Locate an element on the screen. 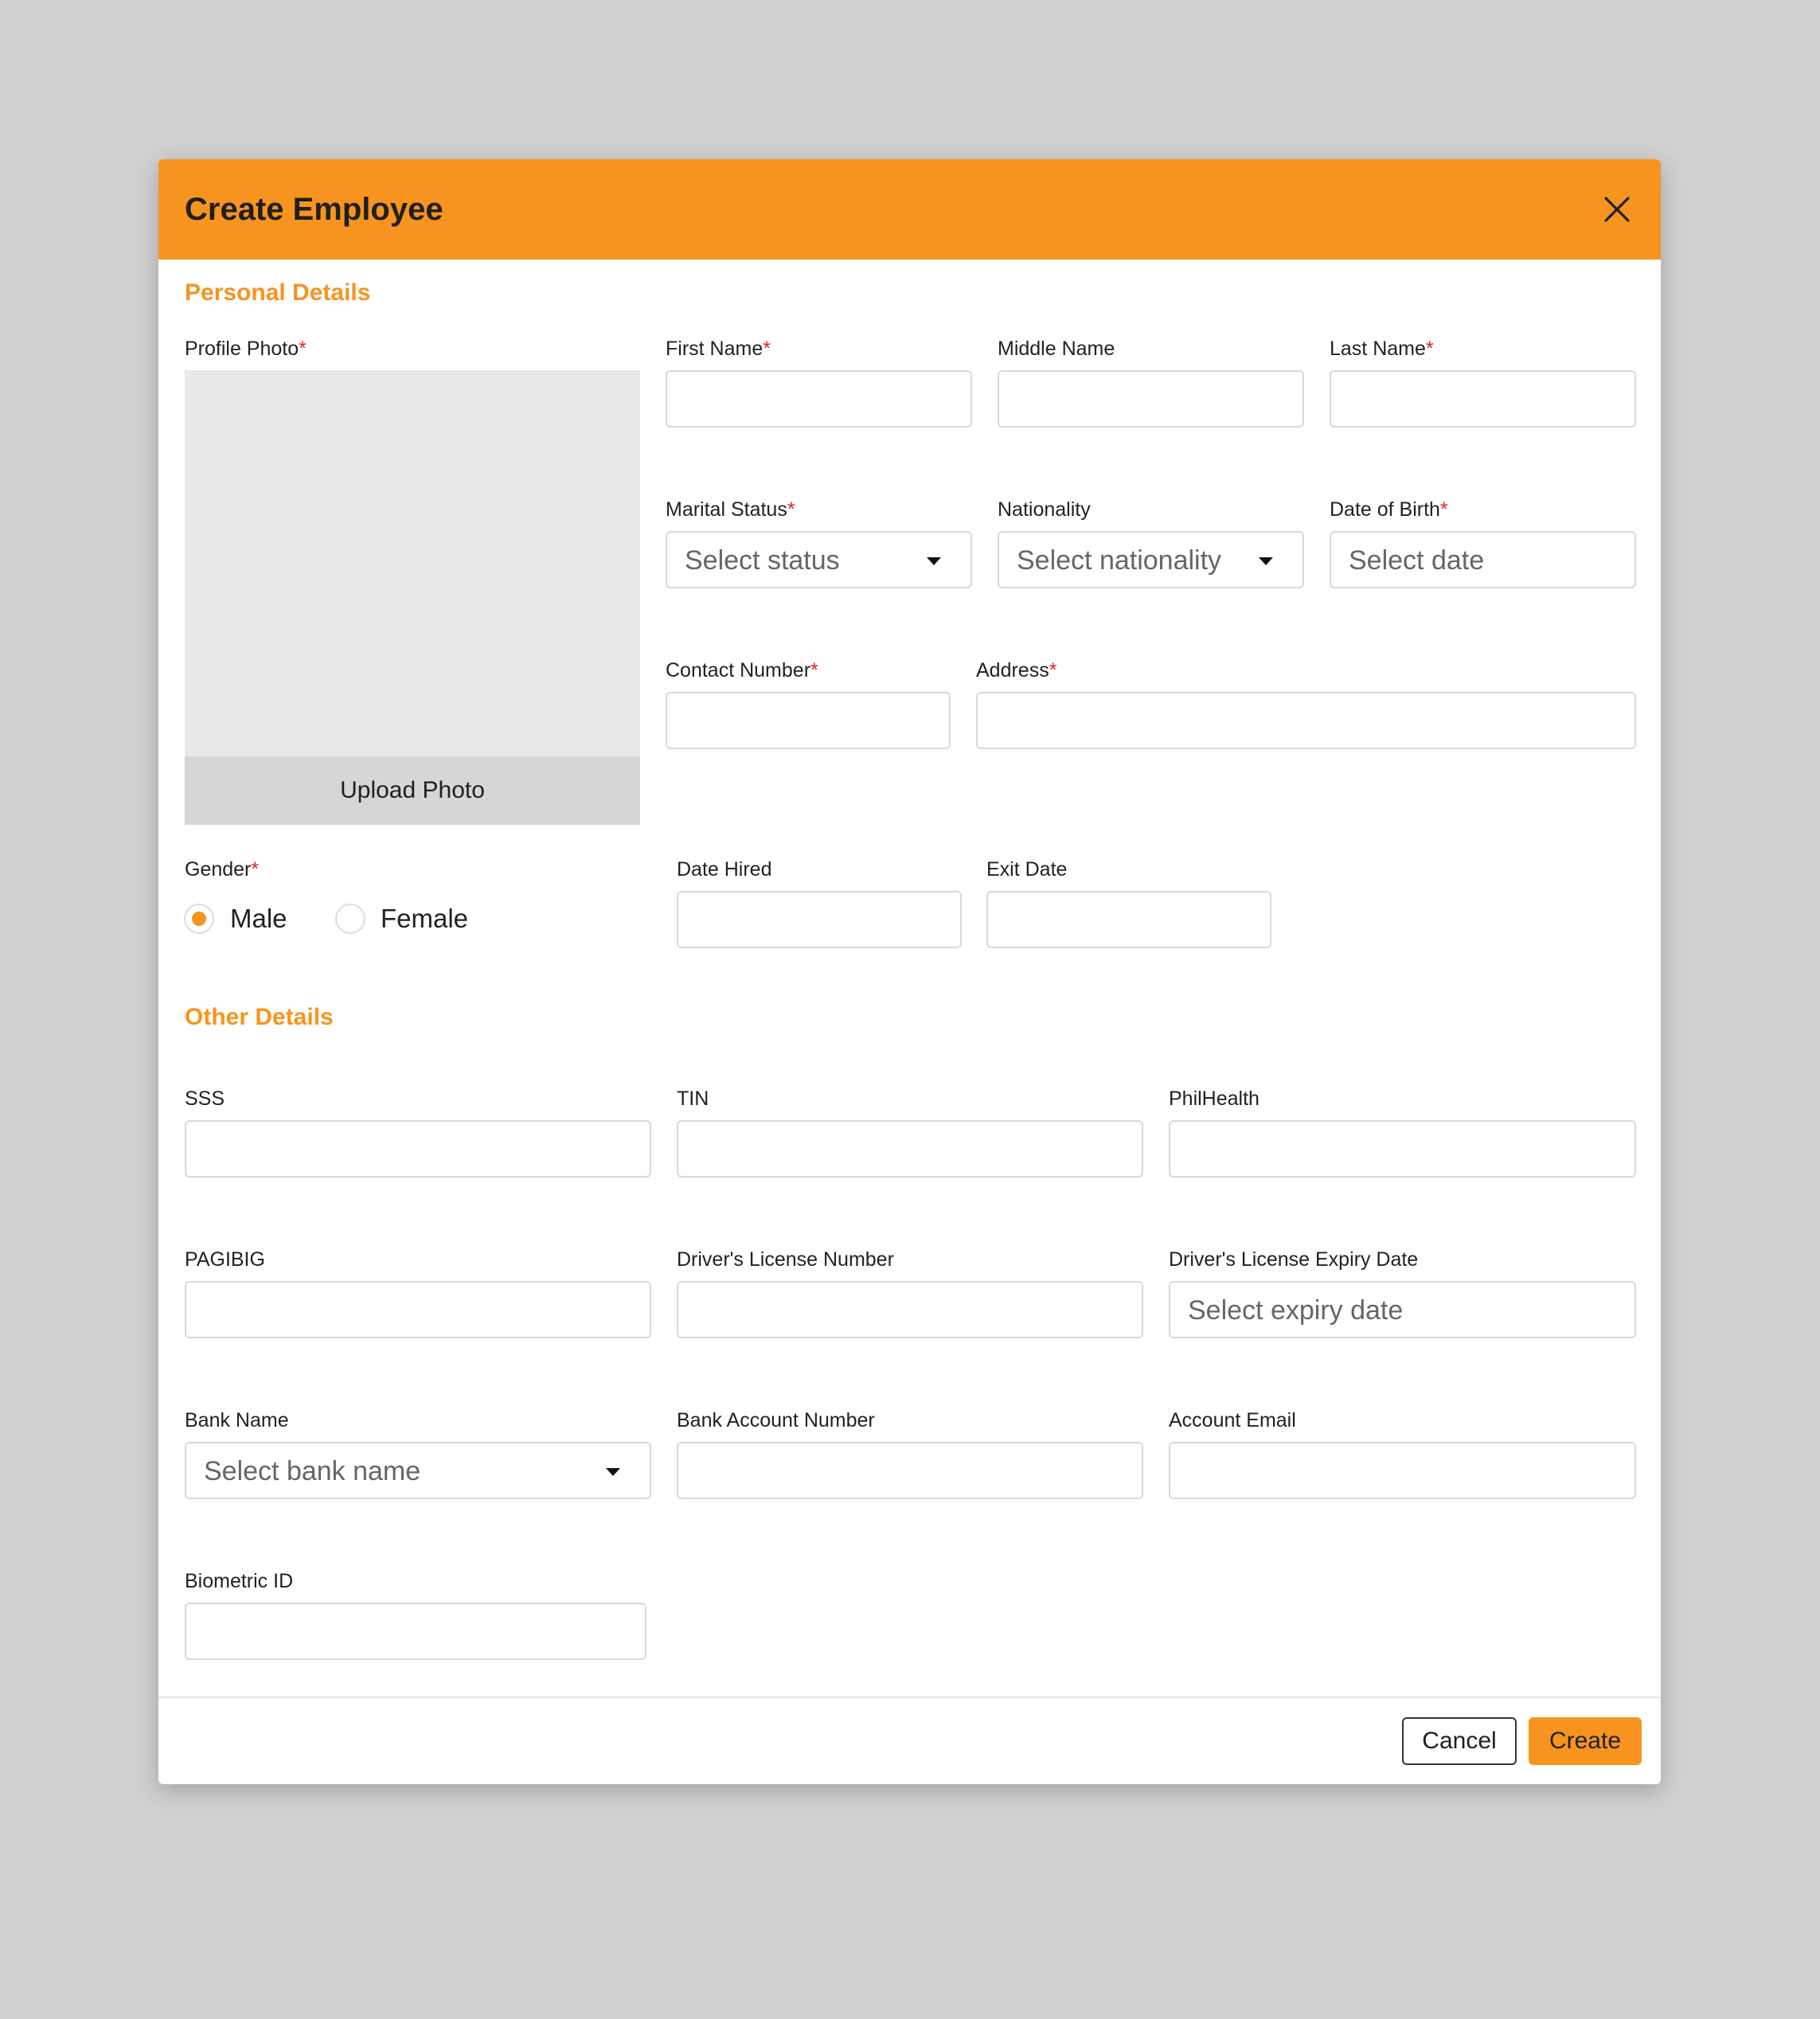 Image resolution: width=1820 pixels, height=2019 pixels. nationality-label: Nationality is located at coordinates (1044, 509).